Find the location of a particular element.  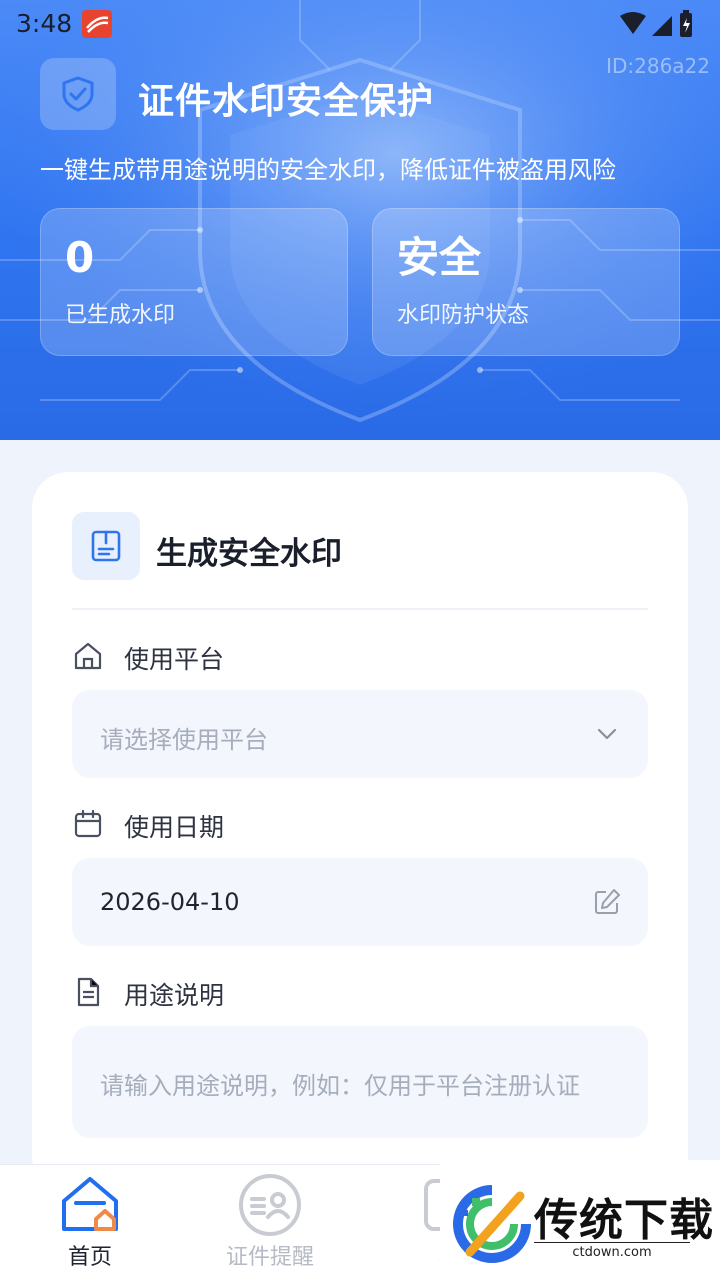

battery-icon is located at coordinates (686, 23).